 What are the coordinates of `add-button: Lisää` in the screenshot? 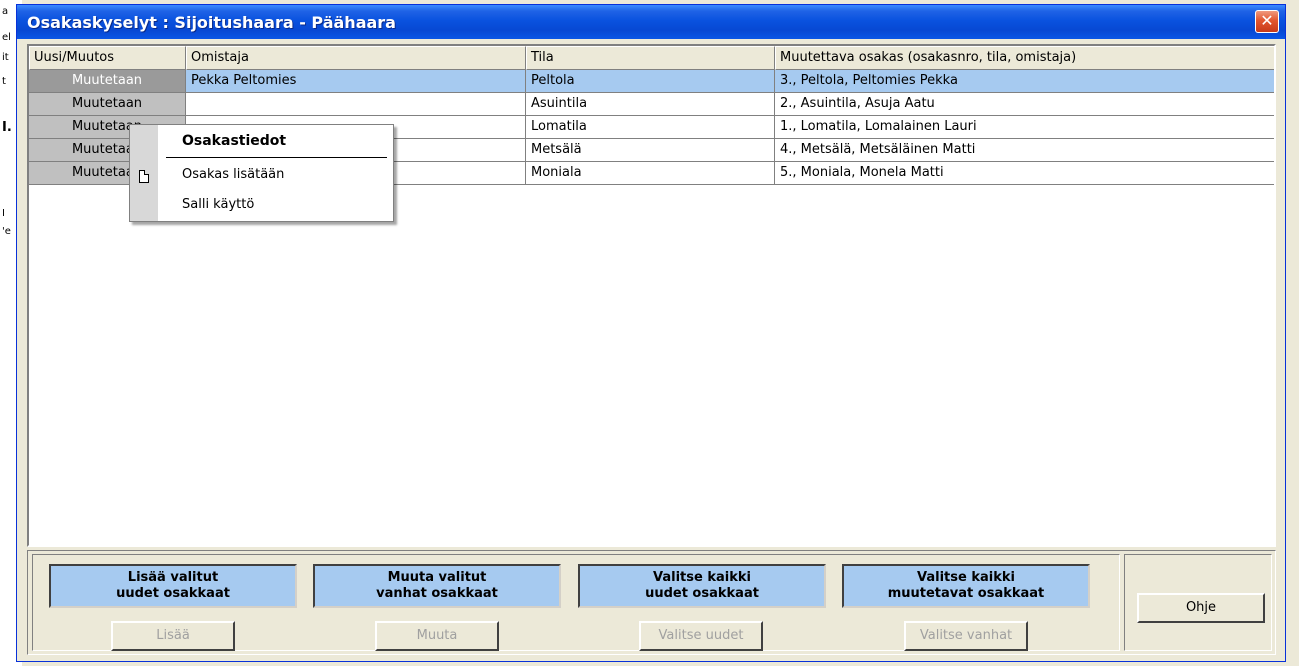 It's located at (173, 636).